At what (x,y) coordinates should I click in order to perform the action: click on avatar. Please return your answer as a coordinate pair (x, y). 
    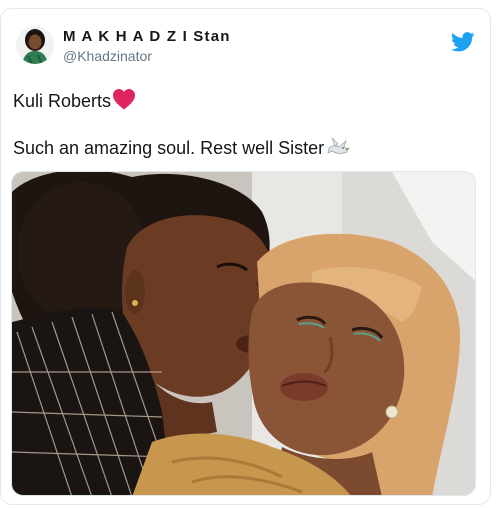
    Looking at the image, I should click on (35, 45).